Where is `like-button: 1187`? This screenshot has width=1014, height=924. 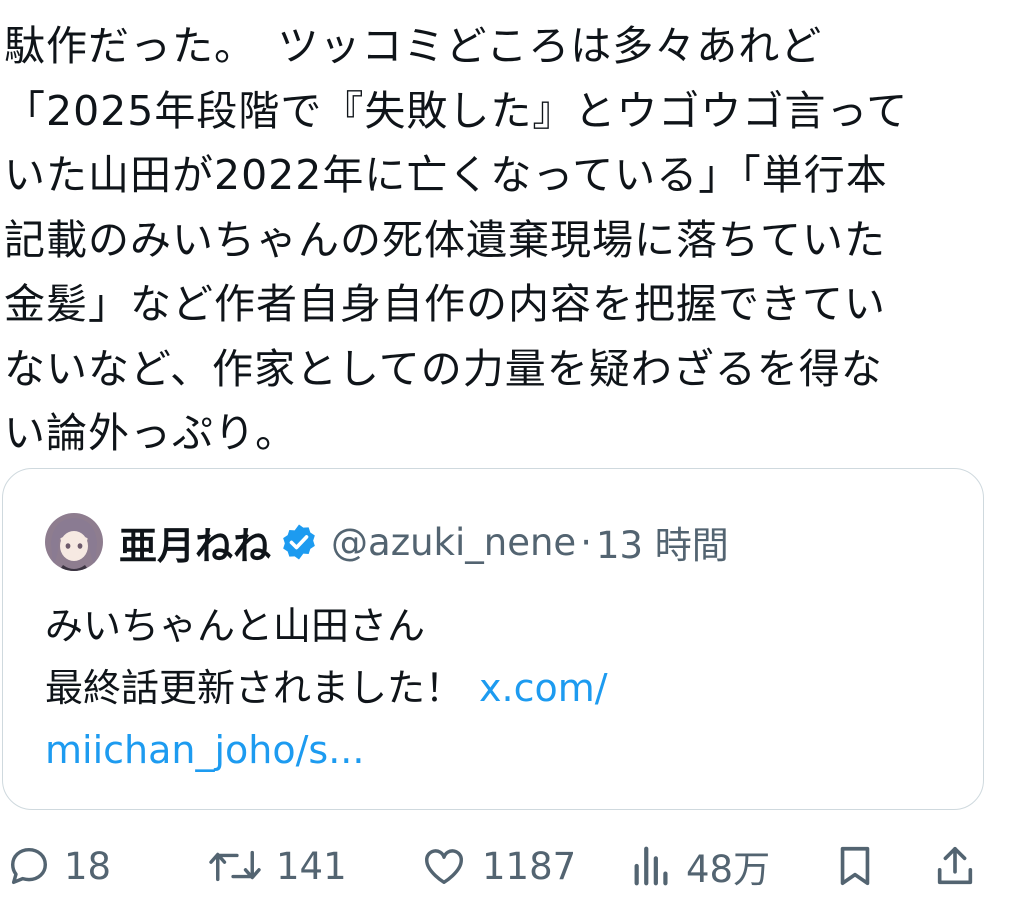
like-button: 1187 is located at coordinates (497, 866).